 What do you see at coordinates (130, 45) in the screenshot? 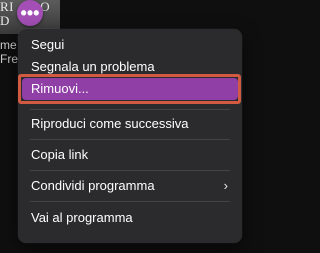
I see `menu-item-segui: Segui` at bounding box center [130, 45].